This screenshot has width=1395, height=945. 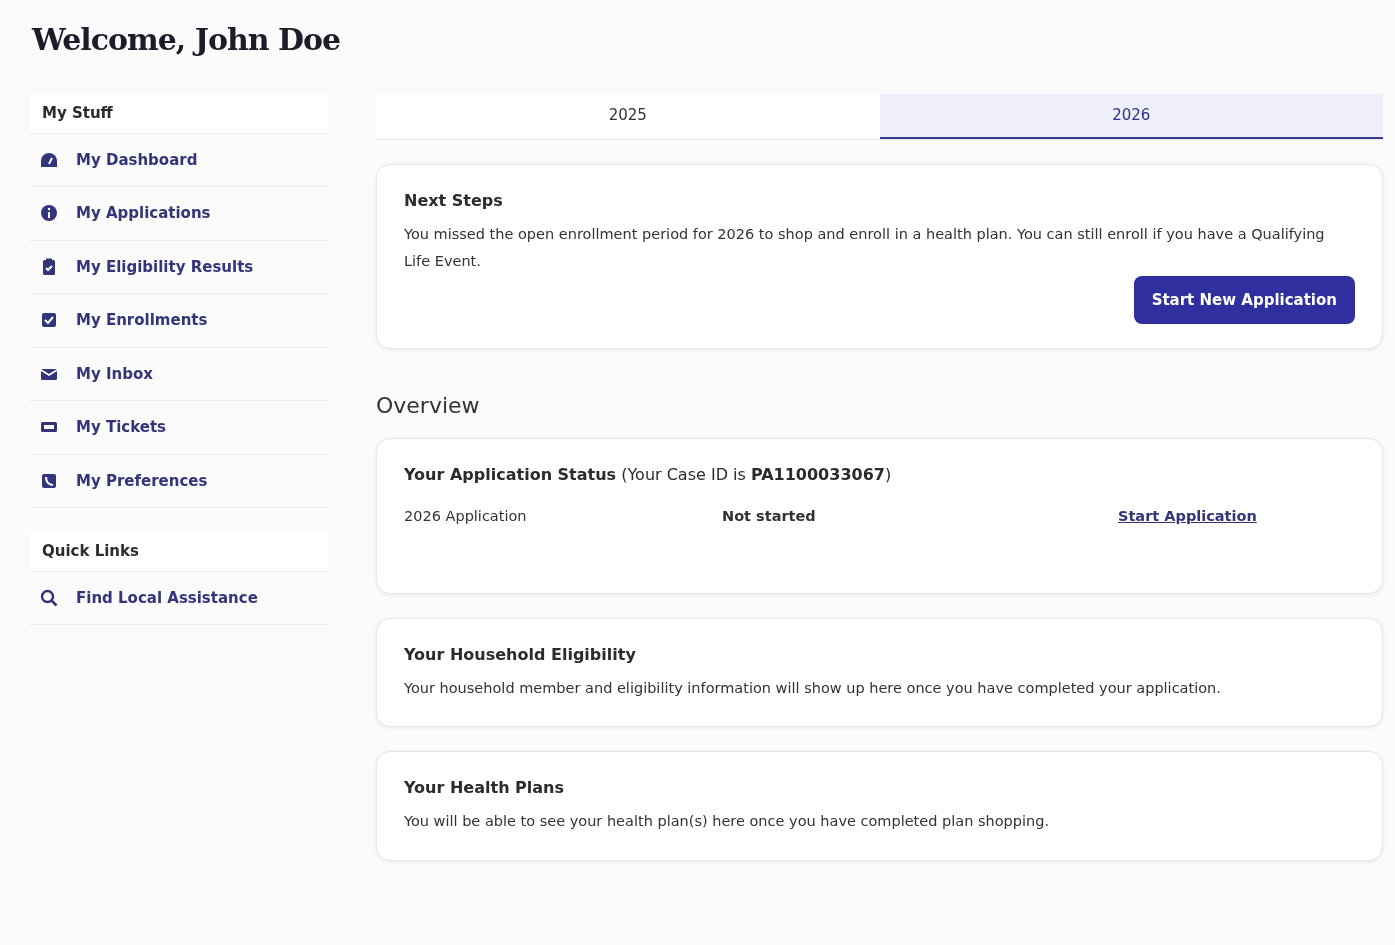 What do you see at coordinates (49, 320) in the screenshot?
I see `checkbox-icon` at bounding box center [49, 320].